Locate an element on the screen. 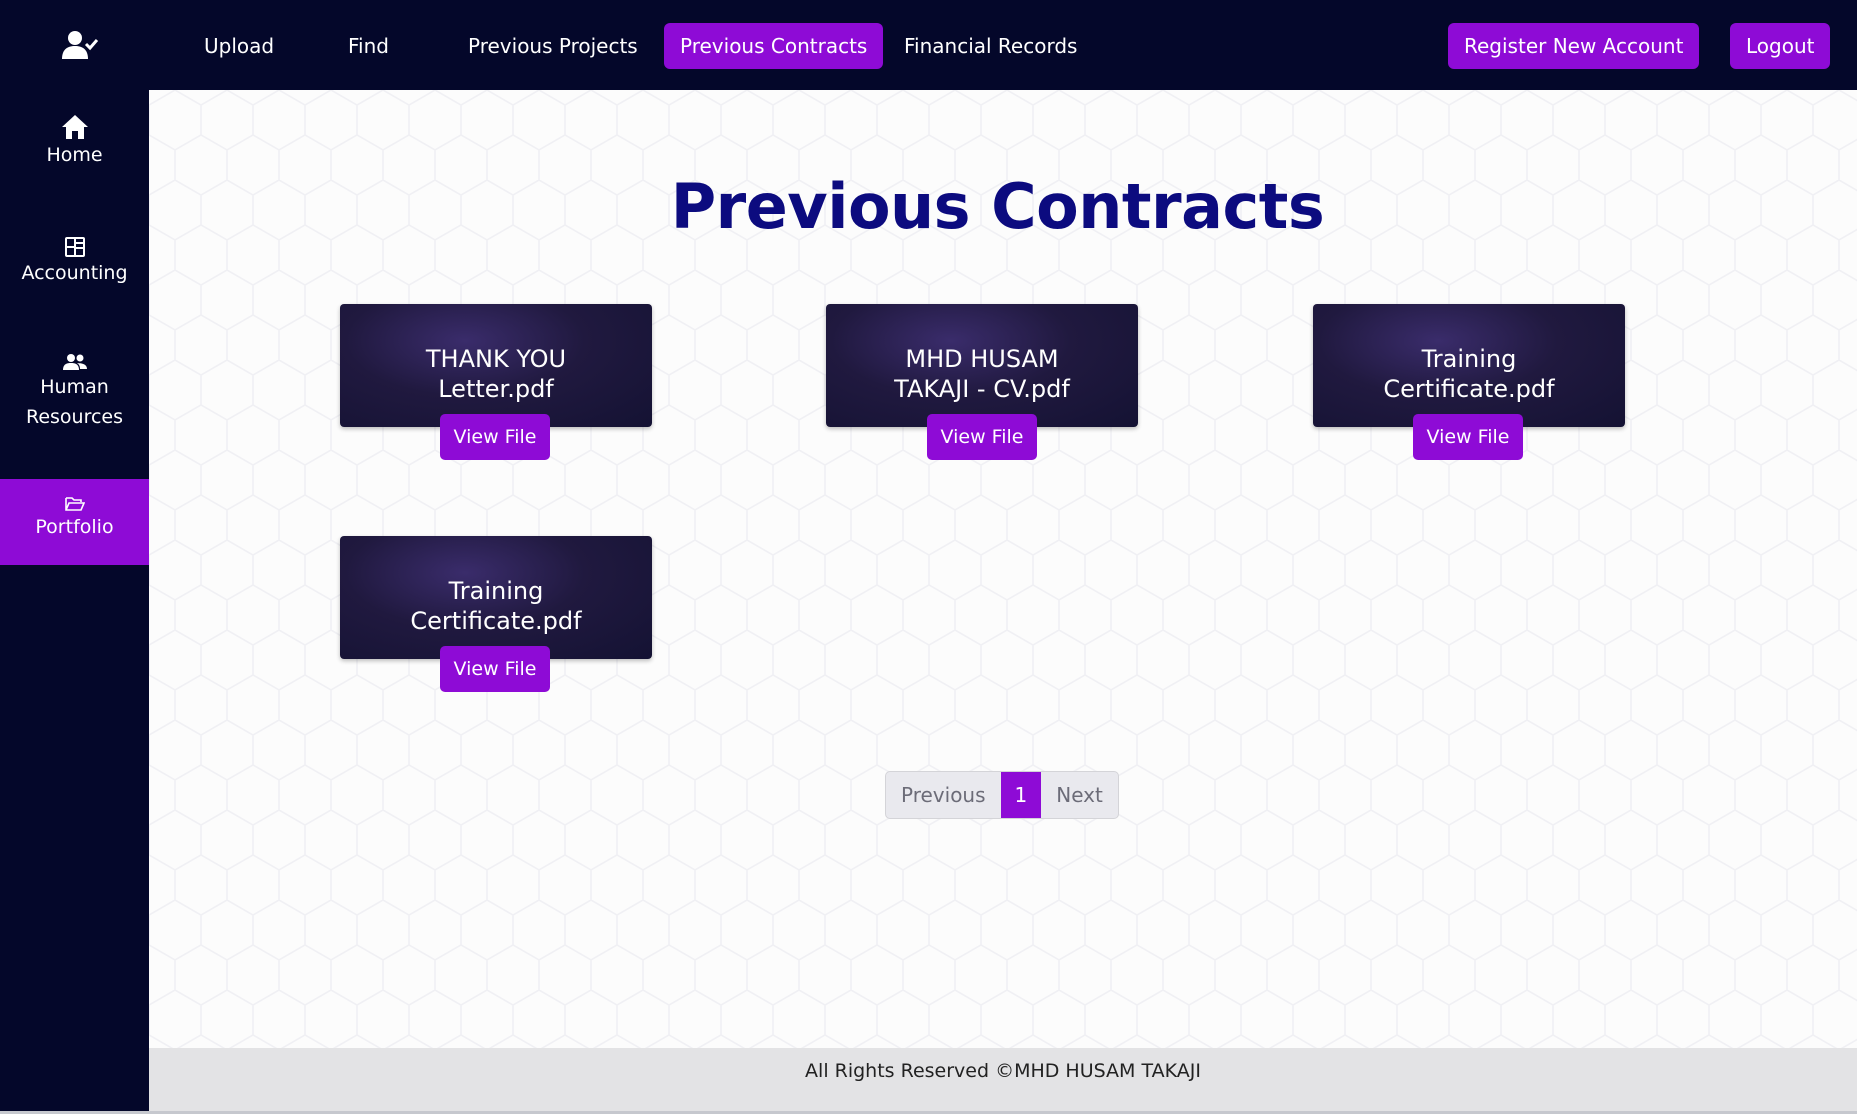 This screenshot has width=1857, height=1114. sidebar-item-human-resources: Human Resources is located at coordinates (74, 392).